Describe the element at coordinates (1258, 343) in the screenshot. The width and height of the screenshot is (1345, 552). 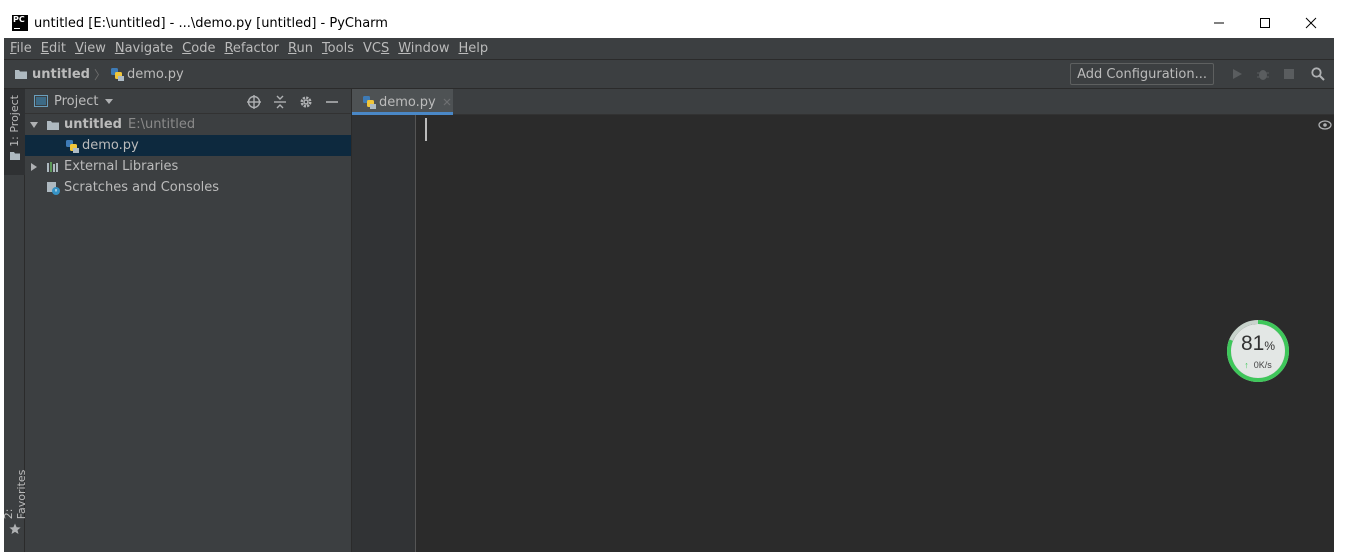
I see `speed-percent: 81%` at that location.